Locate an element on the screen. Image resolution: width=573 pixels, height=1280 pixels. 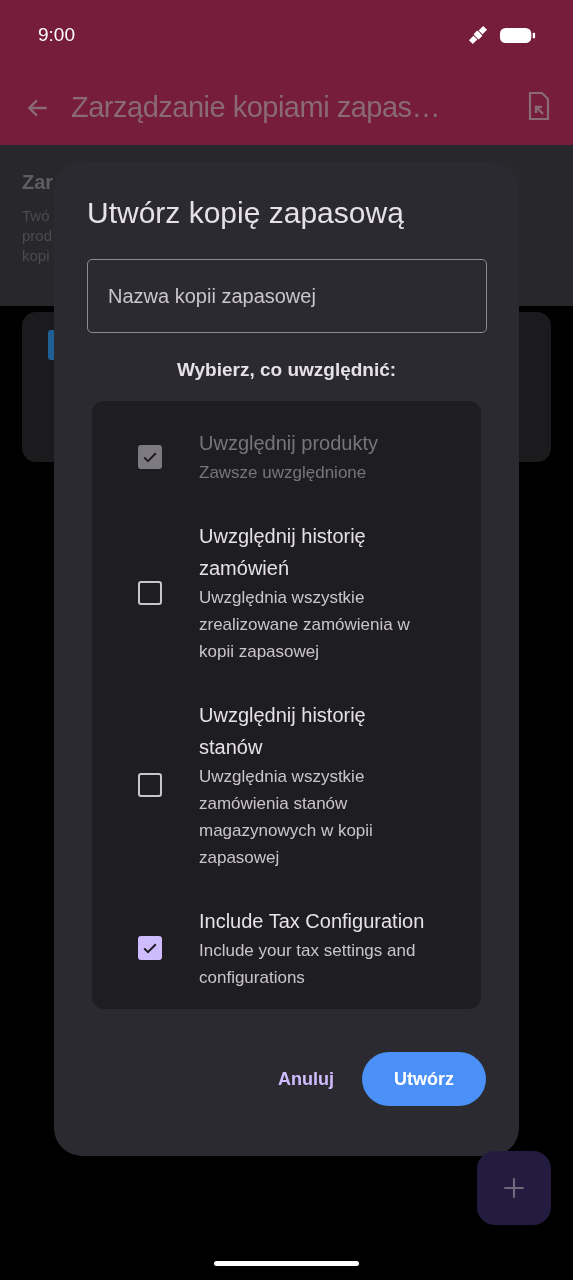
dialog-title: Utwórz kopię zapasową is located at coordinates (246, 213).